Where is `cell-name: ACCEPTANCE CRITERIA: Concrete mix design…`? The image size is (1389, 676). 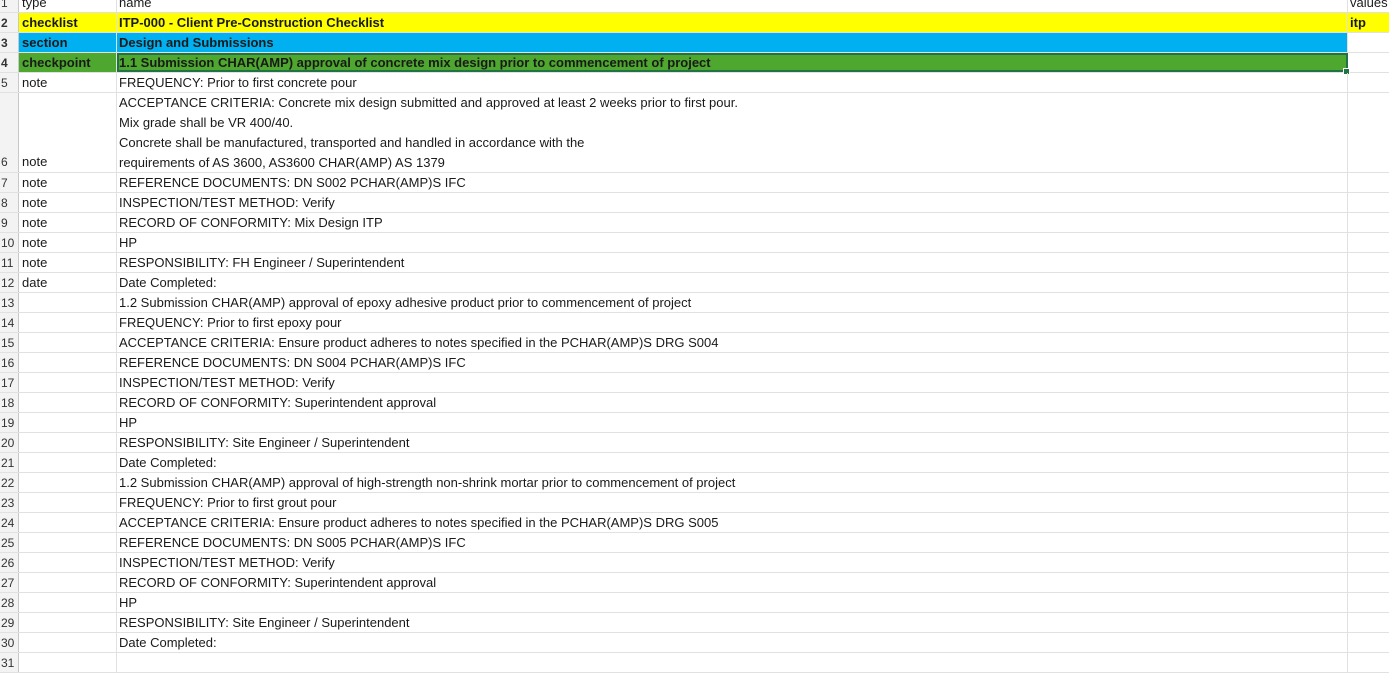 cell-name: ACCEPTANCE CRITERIA: Concrete mix design… is located at coordinates (732, 132).